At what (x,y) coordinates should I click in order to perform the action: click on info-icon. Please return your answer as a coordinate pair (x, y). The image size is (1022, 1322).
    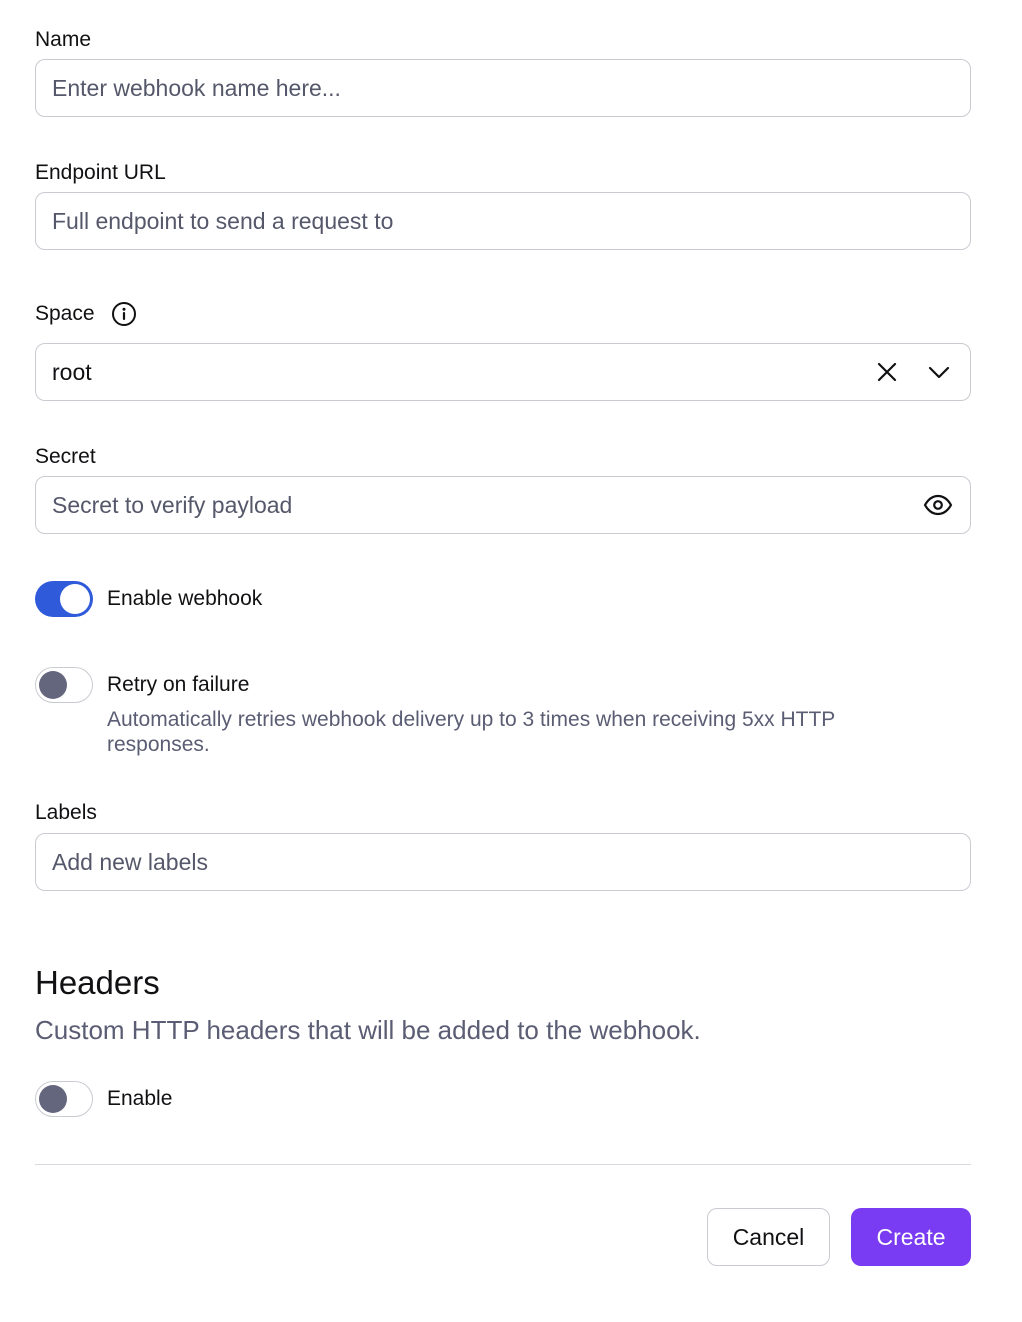
    Looking at the image, I should click on (124, 314).